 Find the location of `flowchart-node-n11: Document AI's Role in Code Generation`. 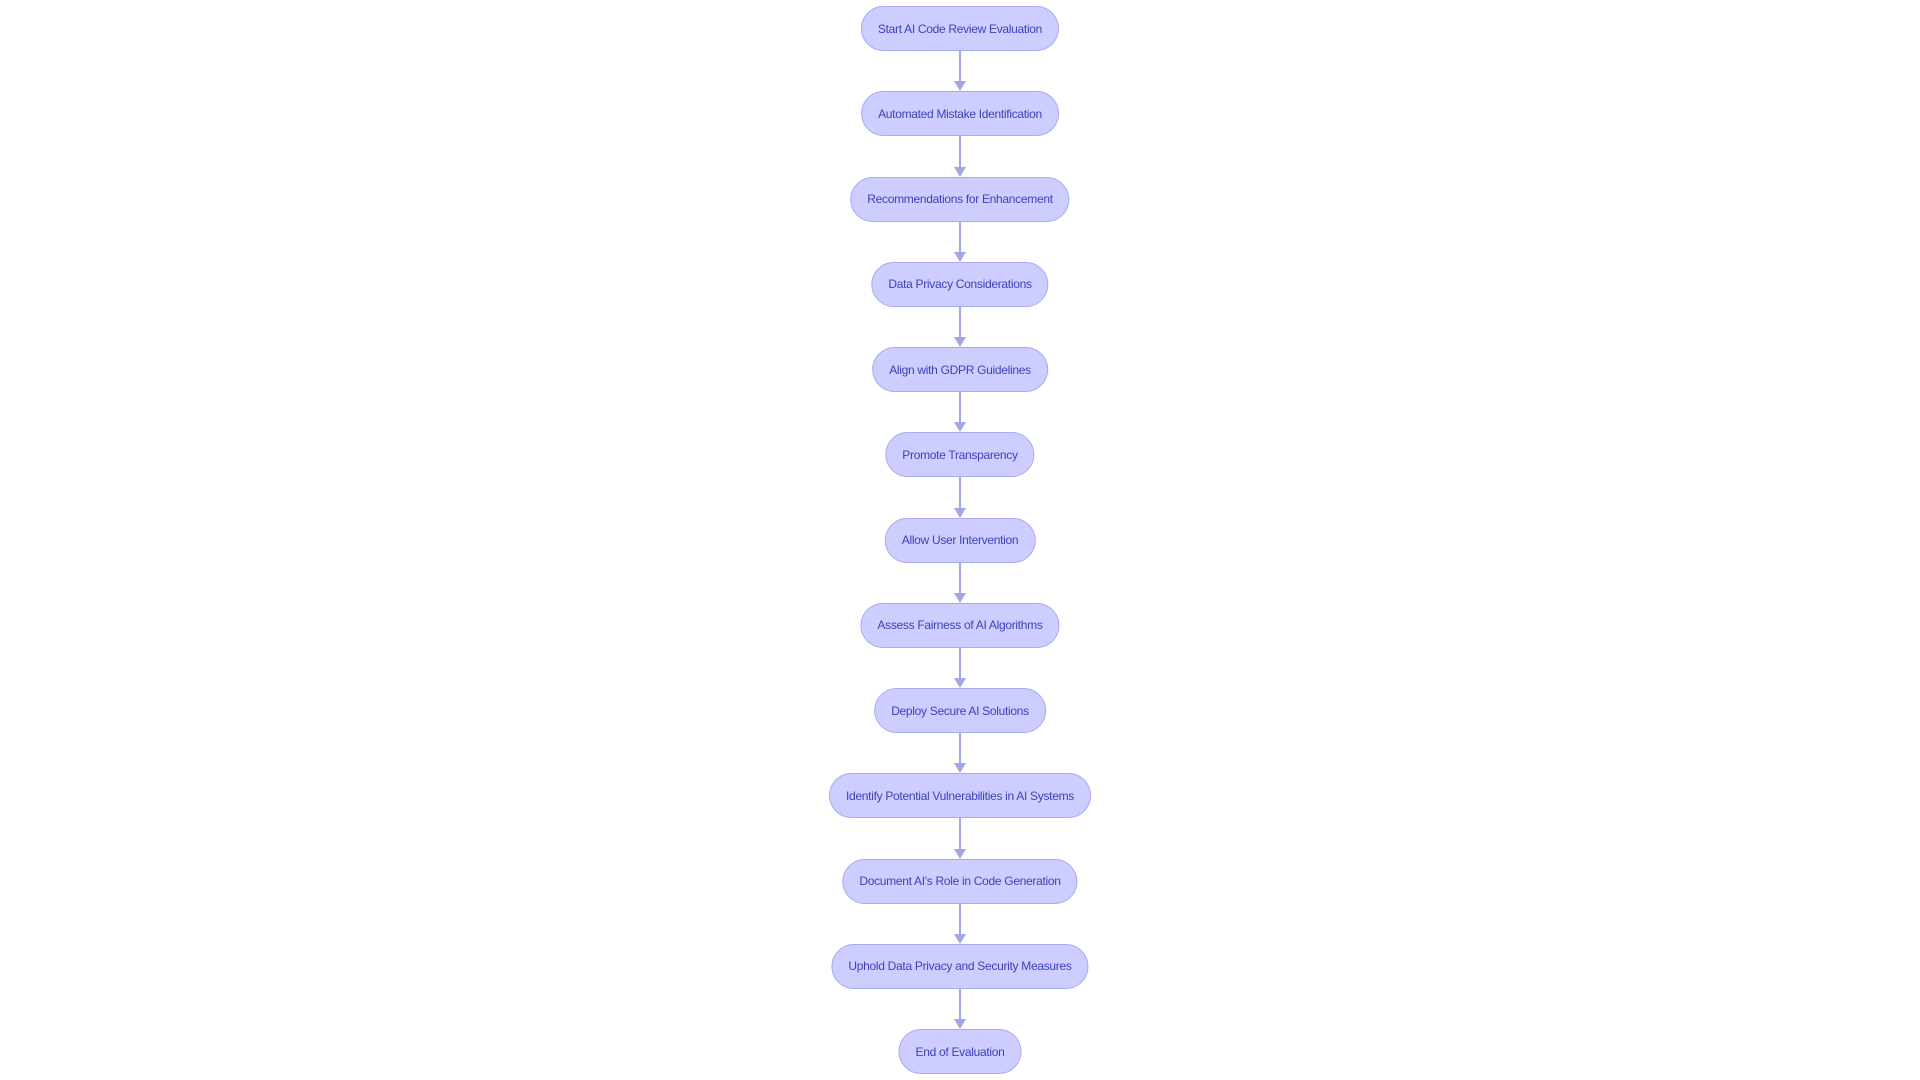

flowchart-node-n11: Document AI's Role in Code Generation is located at coordinates (960, 881).